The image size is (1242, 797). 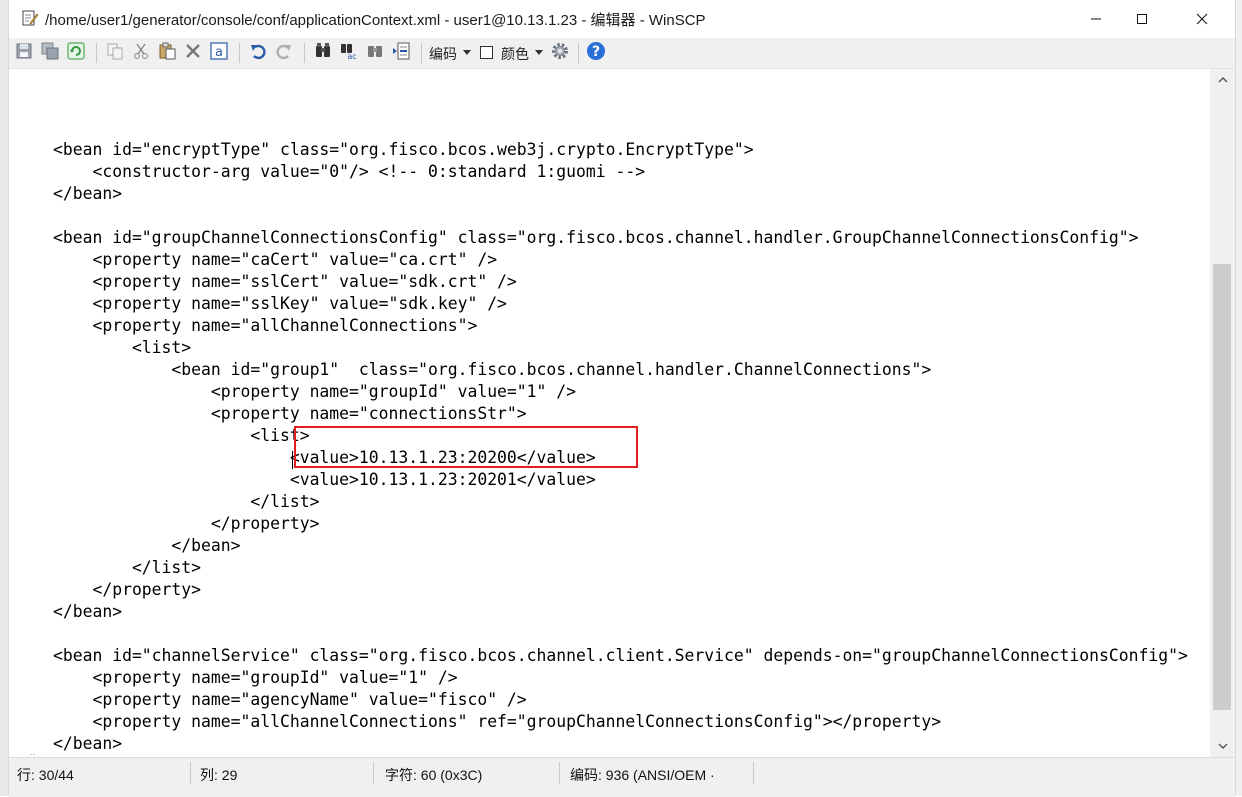 I want to click on code-line: <list>, so click(x=620, y=348).